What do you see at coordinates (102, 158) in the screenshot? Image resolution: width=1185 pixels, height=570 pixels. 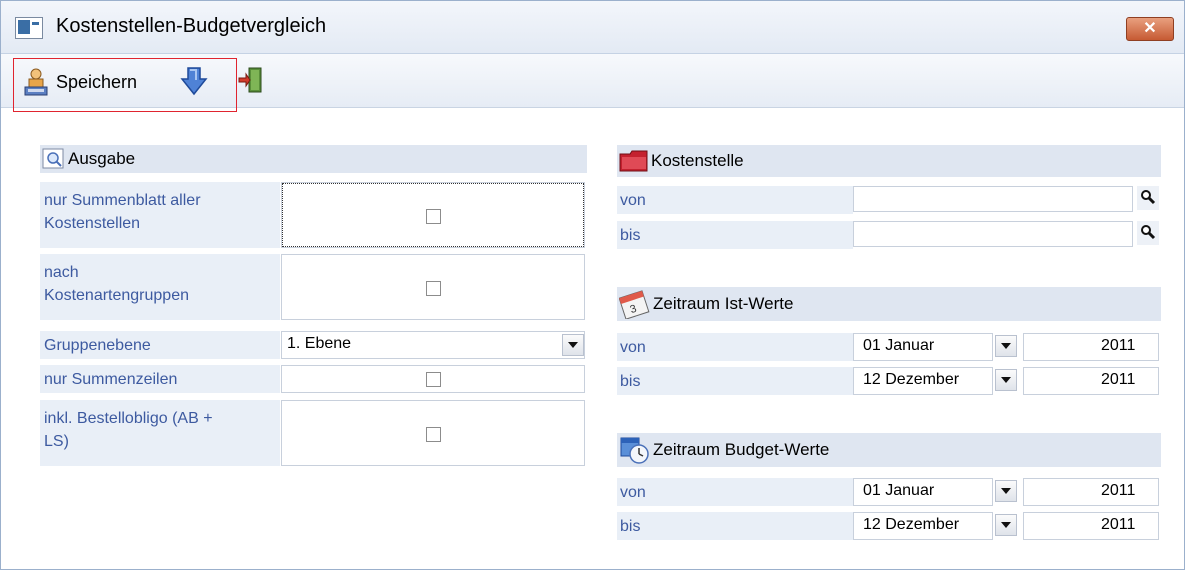 I see `ausgabe-header-label: Ausgabe` at bounding box center [102, 158].